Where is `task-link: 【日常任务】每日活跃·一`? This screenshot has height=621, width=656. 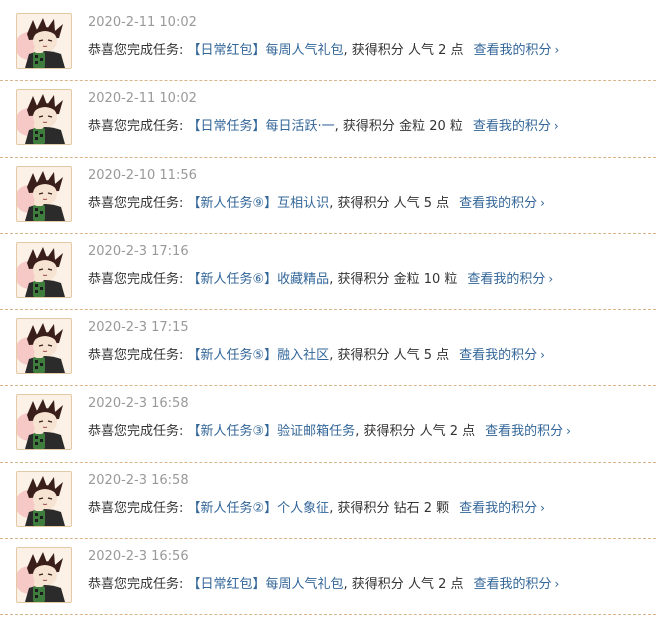 task-link: 【日常任务】每日活跃·一 is located at coordinates (261, 126).